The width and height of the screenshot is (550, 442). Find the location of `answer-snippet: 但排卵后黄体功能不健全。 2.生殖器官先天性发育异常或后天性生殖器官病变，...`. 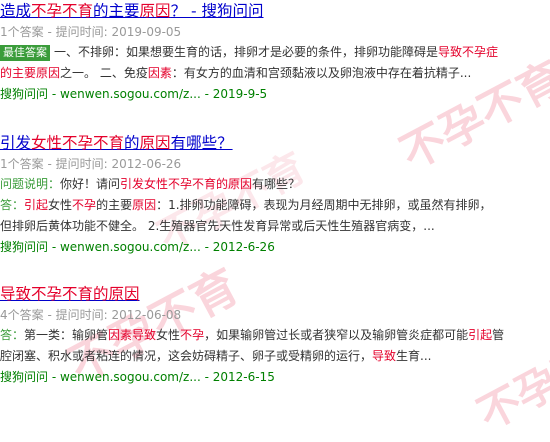

answer-snippet: 但排卵后黄体功能不健全。 2.生殖器官先天性发育异常或后天性生殖器官病变，... is located at coordinates (217, 226).